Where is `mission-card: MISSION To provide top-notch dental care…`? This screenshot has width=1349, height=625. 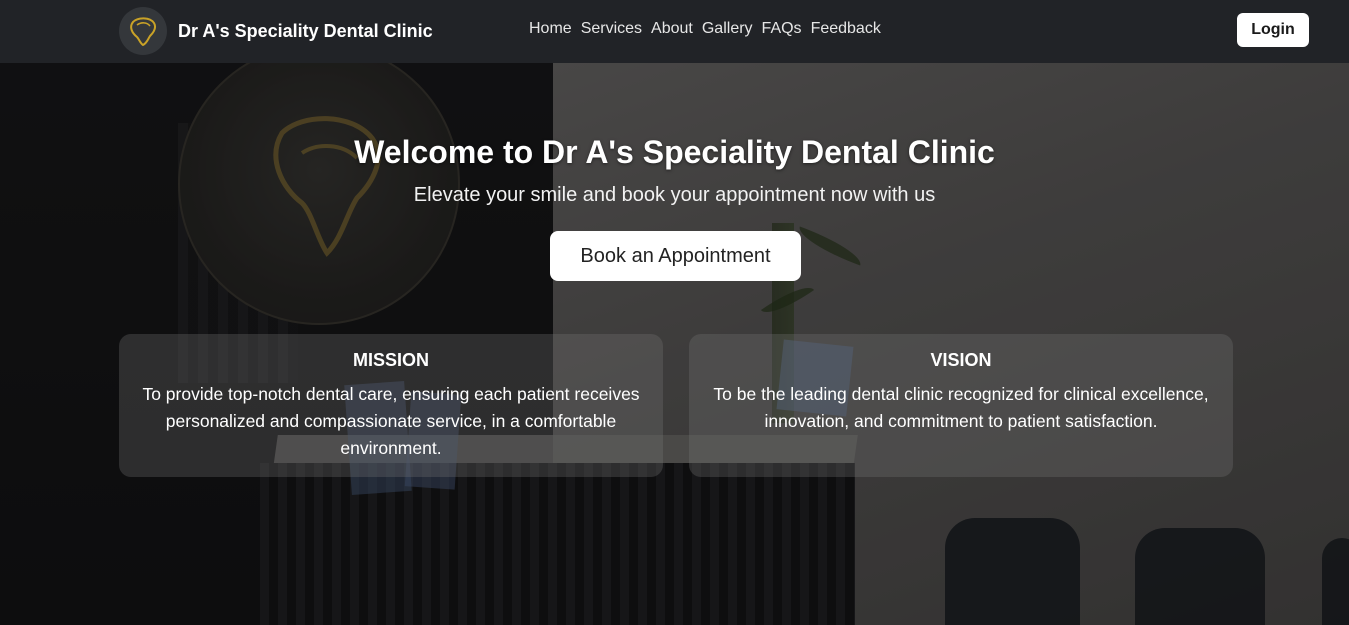
mission-card: MISSION To provide top-notch dental care… is located at coordinates (391, 405).